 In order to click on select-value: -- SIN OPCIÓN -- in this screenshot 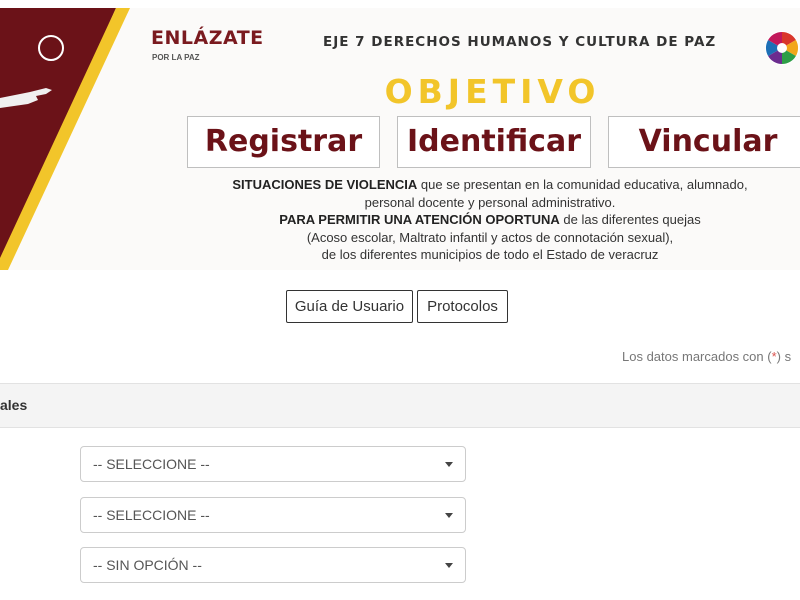, I will do `click(147, 565)`.